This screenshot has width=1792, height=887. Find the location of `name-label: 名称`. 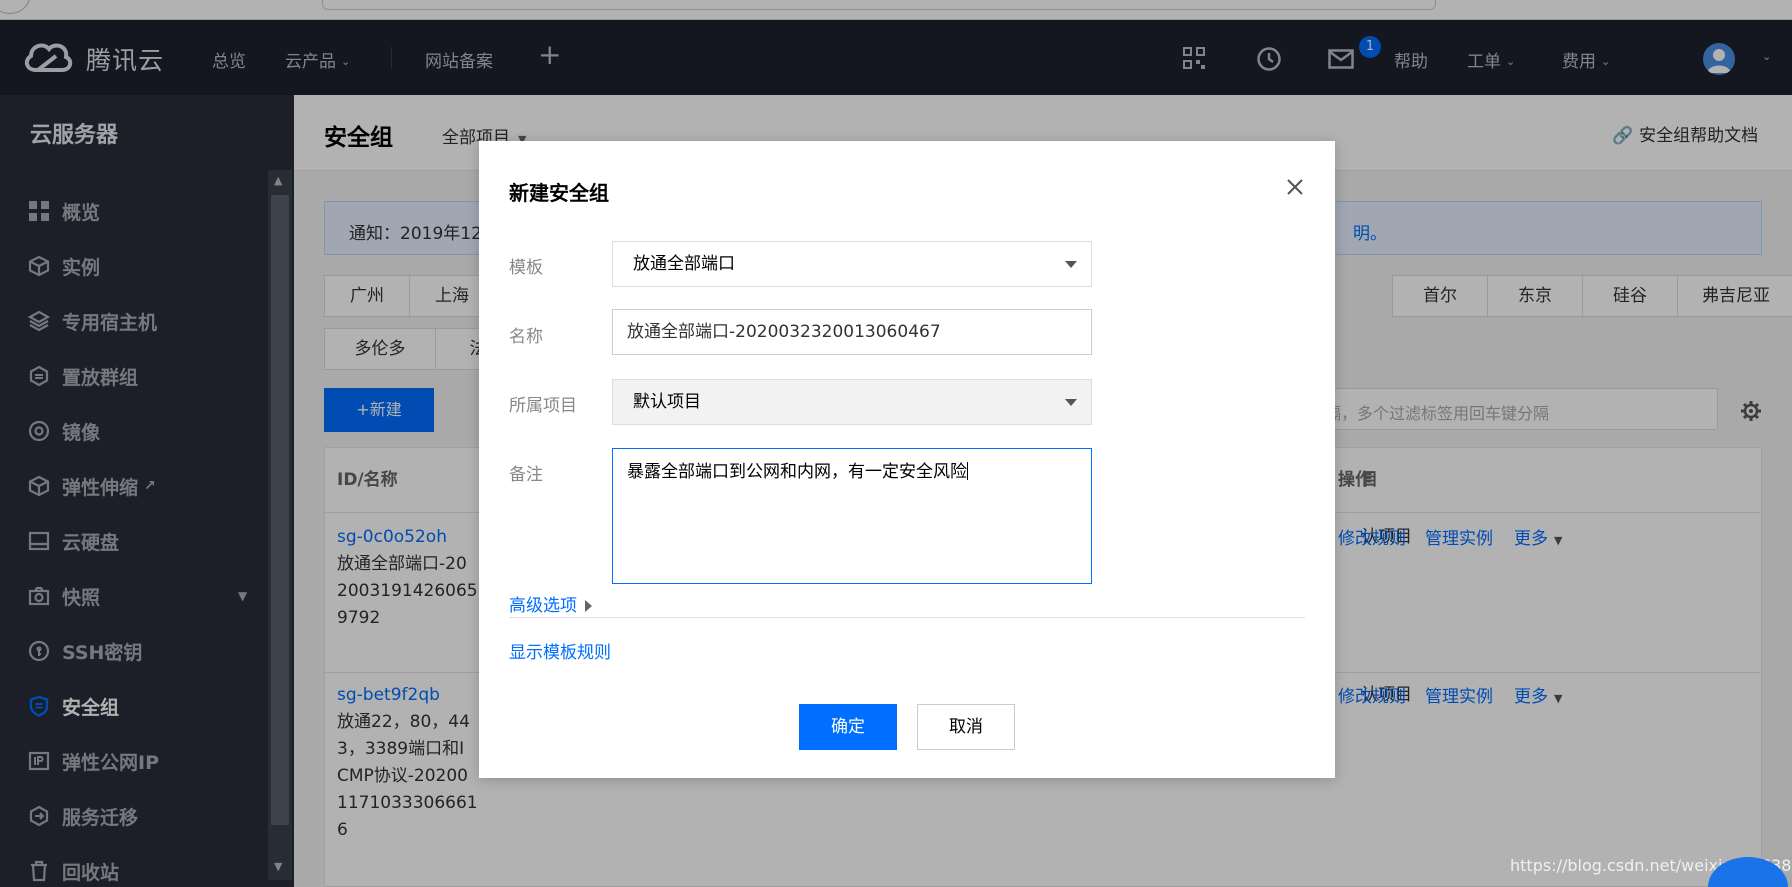

name-label: 名称 is located at coordinates (526, 337).